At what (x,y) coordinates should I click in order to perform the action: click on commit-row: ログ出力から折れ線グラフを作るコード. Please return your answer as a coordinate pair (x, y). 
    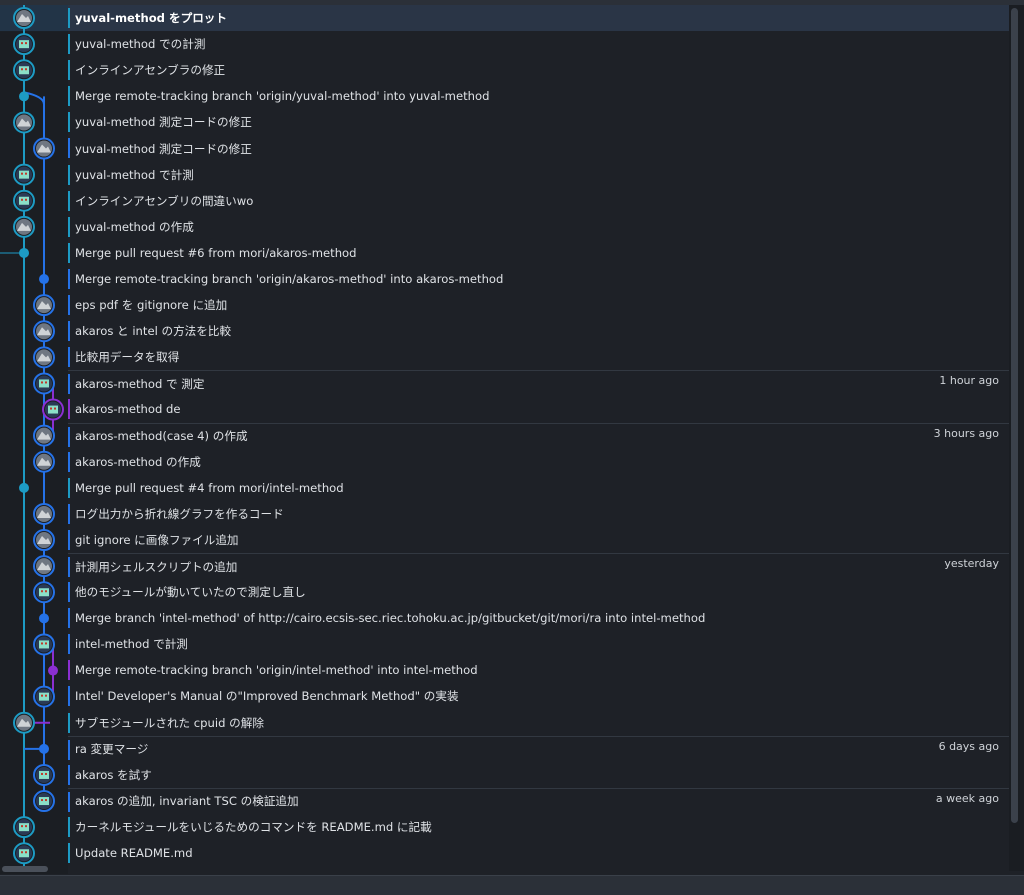
    Looking at the image, I should click on (538, 514).